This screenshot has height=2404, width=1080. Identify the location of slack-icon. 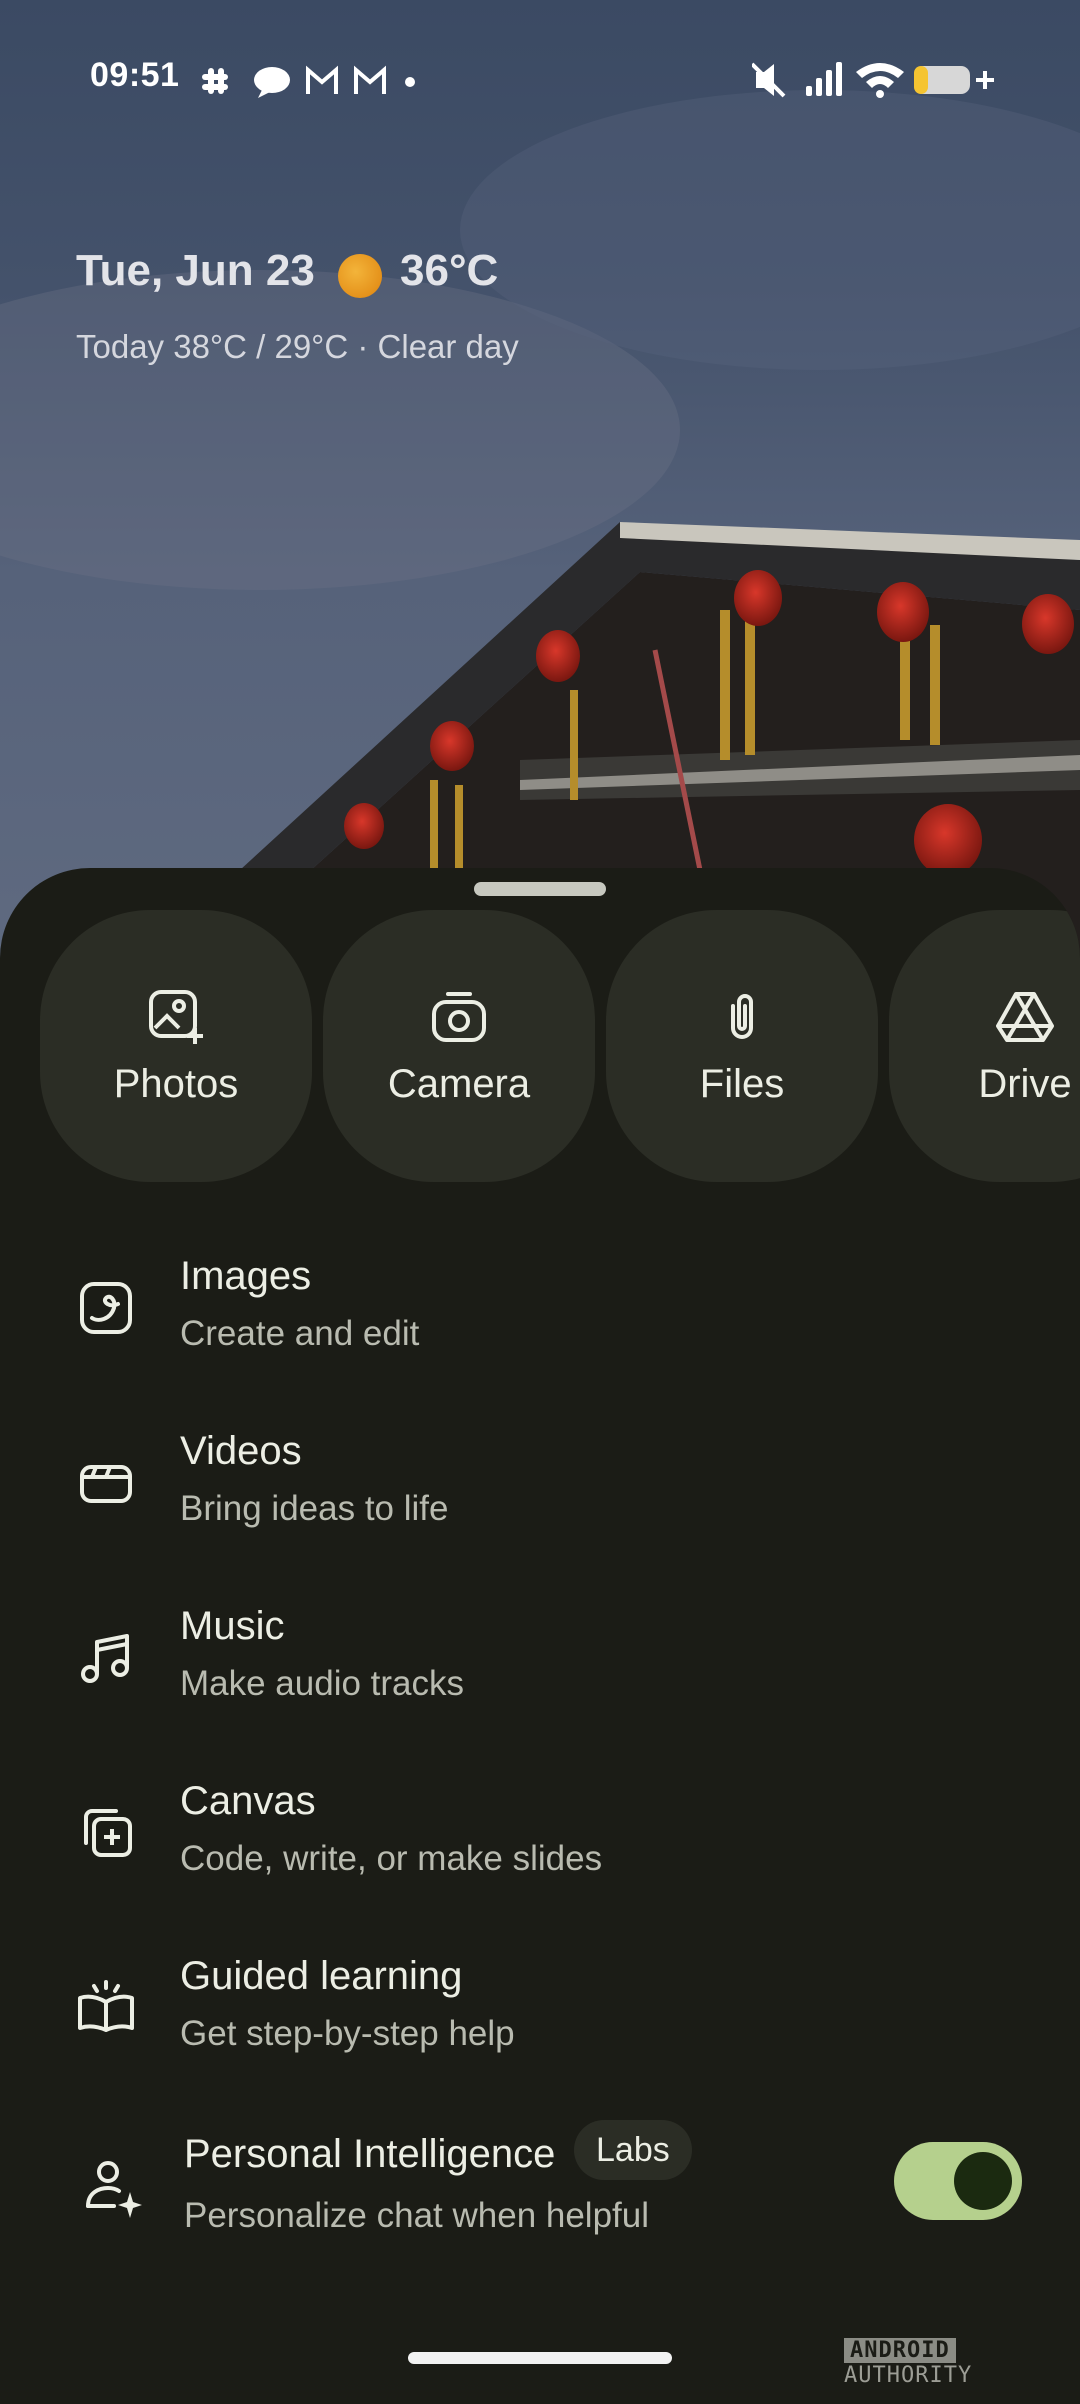
(215, 81).